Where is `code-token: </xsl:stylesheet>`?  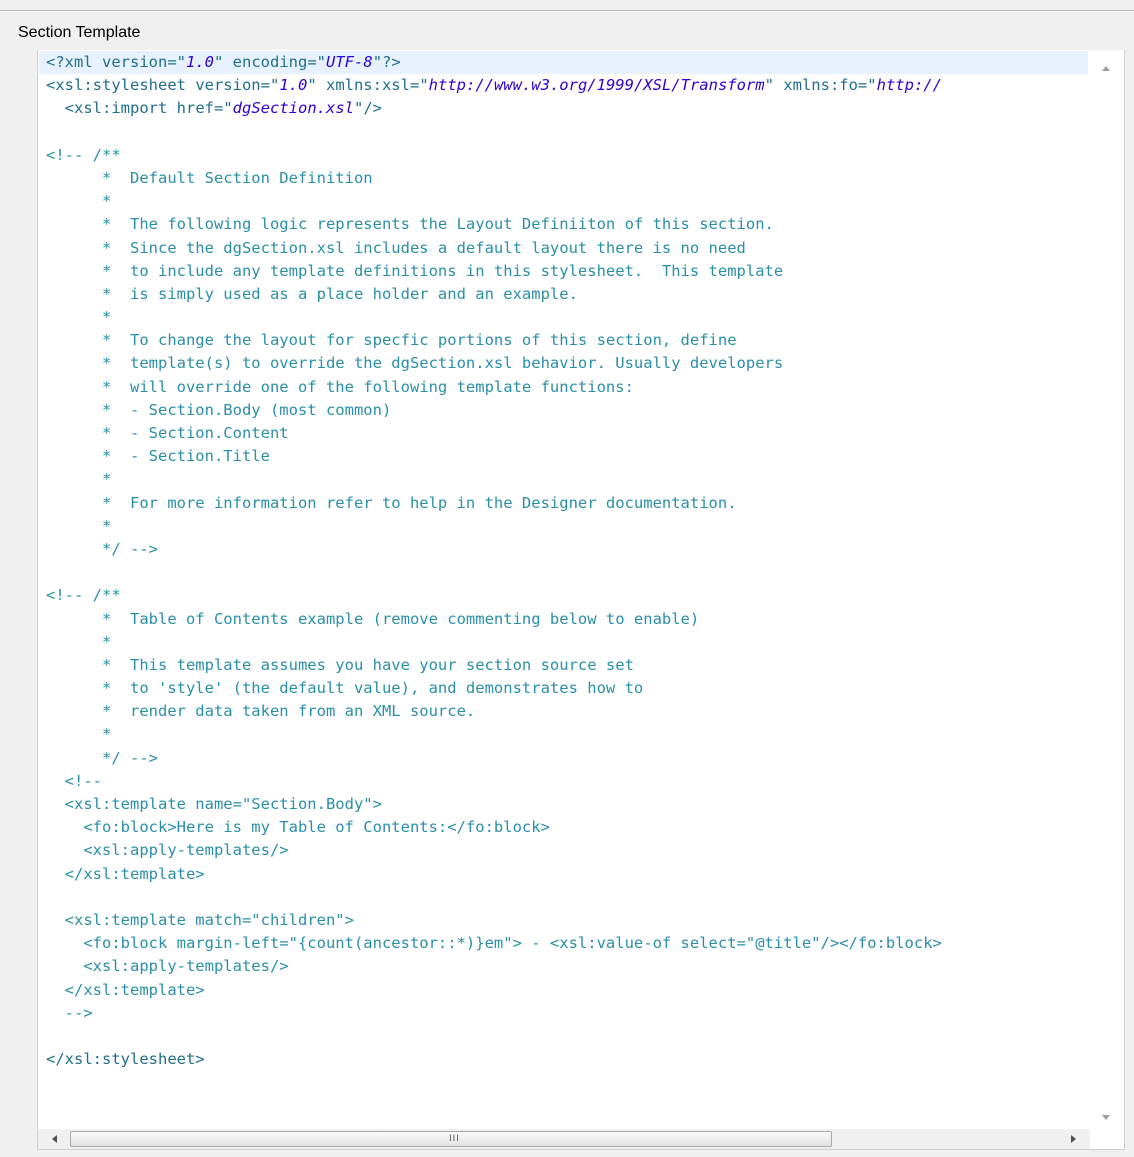 code-token: </xsl:stylesheet> is located at coordinates (125, 1059).